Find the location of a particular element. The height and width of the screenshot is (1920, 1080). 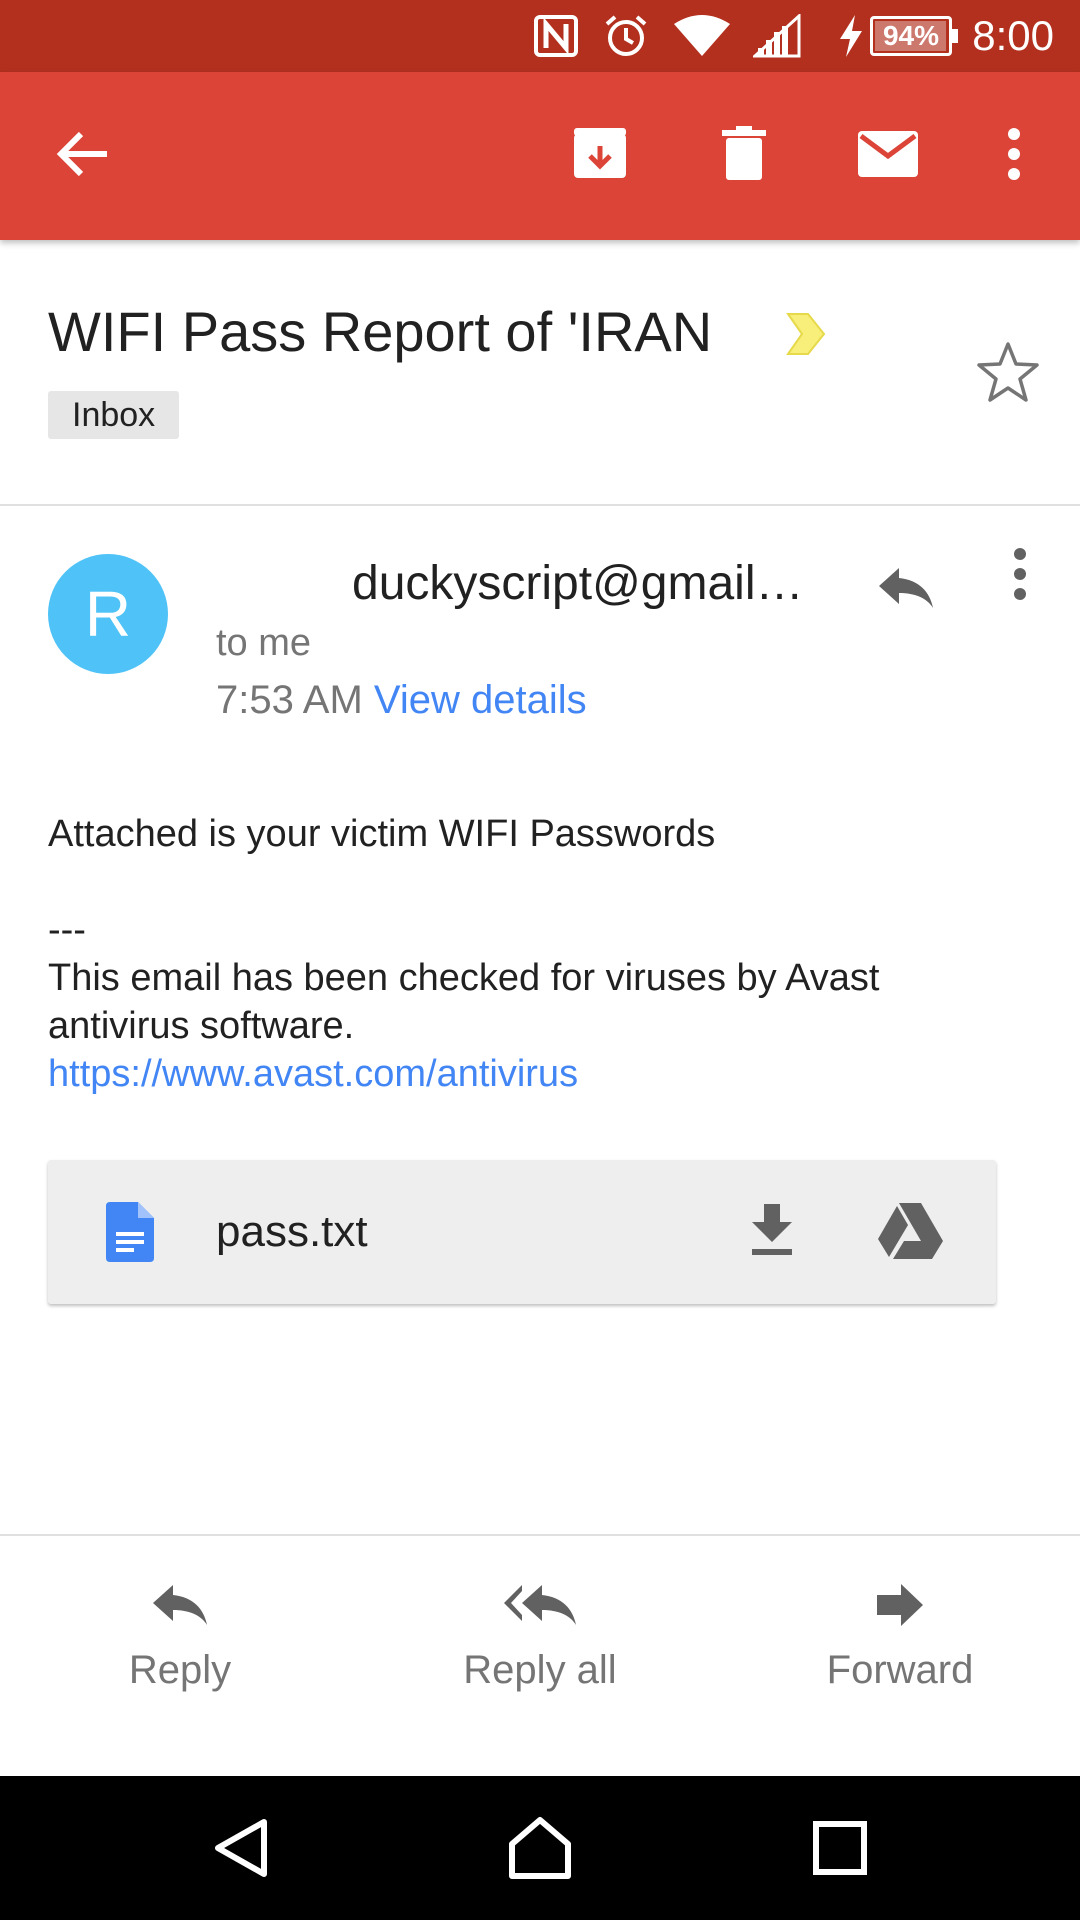

recipient-label: to me is located at coordinates (264, 643).